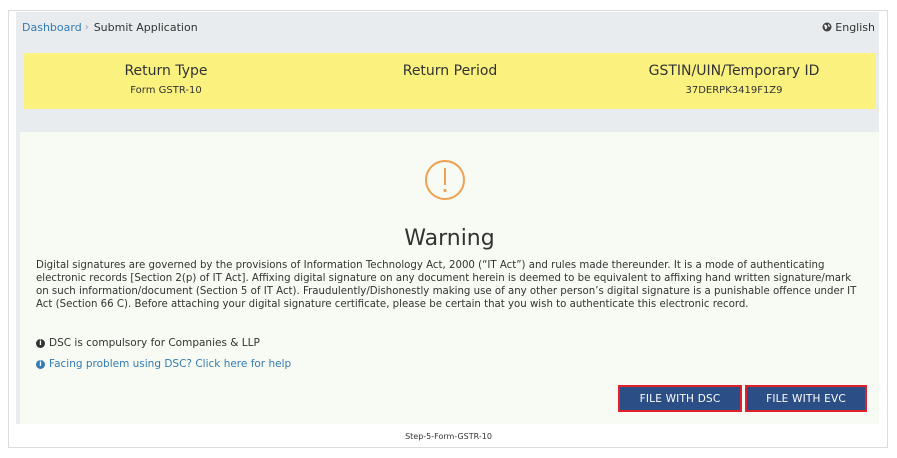  Describe the element at coordinates (447, 27) in the screenshot. I see `top-bar: Dashboard › Submit Application English` at that location.